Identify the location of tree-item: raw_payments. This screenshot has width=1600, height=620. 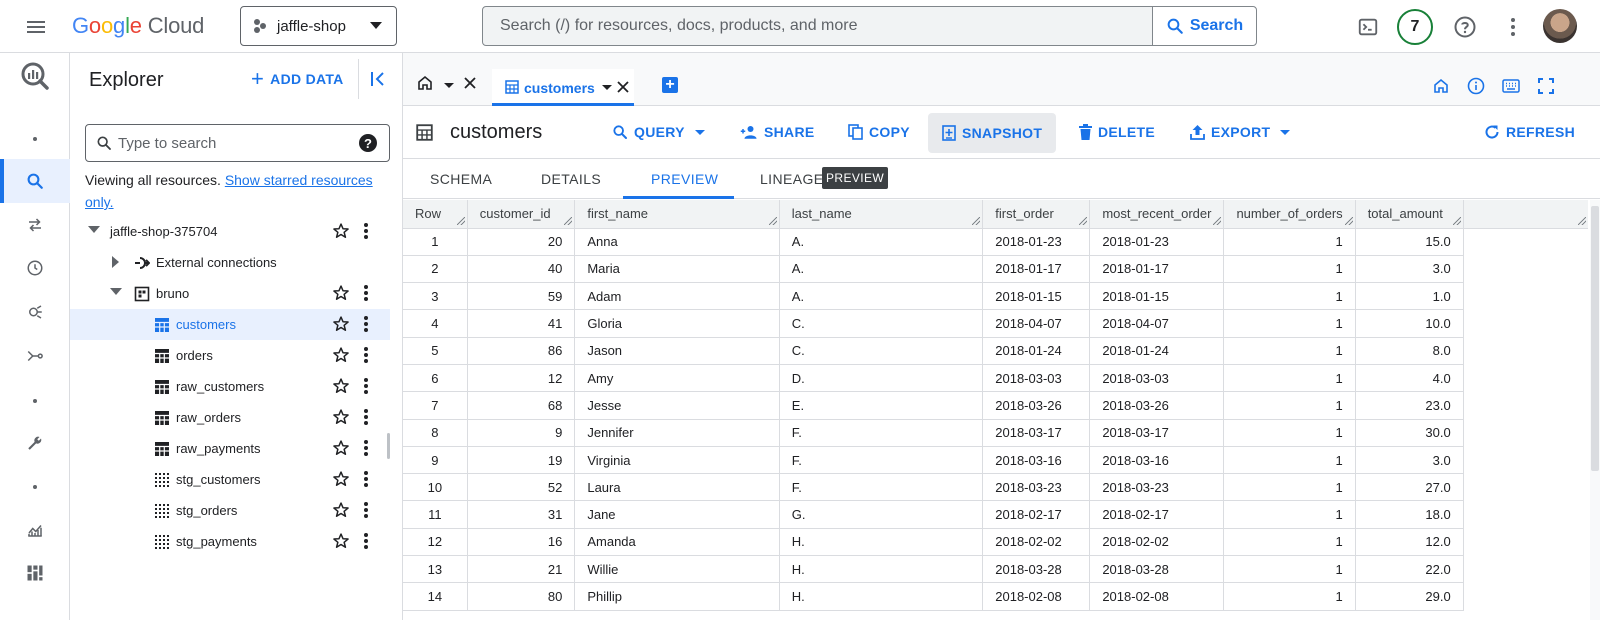
(230, 448).